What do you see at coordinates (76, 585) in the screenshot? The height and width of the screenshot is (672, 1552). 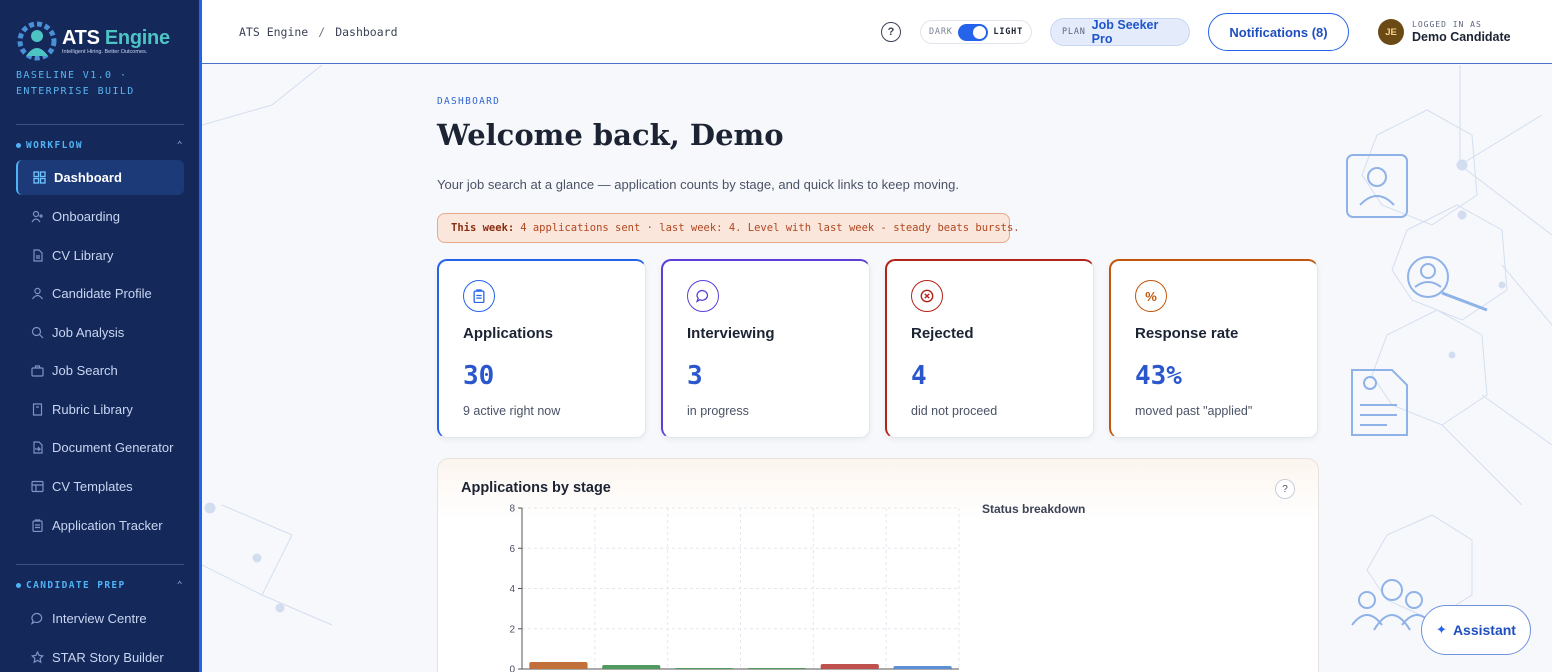 I see `section-title: CANDIDATE PREP` at bounding box center [76, 585].